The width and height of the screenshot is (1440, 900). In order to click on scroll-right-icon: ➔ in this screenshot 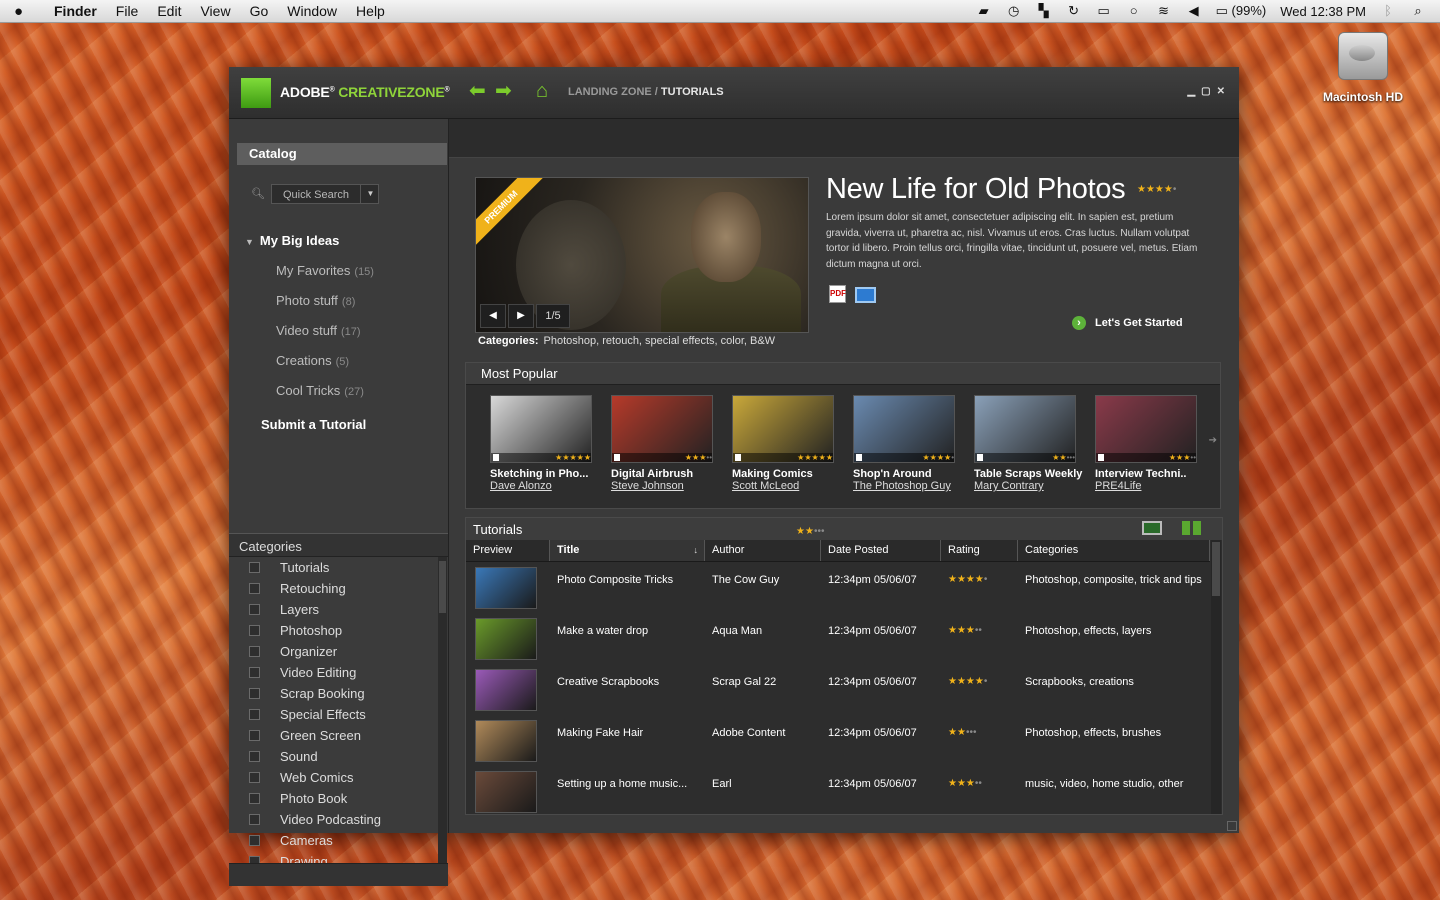, I will do `click(1213, 440)`.